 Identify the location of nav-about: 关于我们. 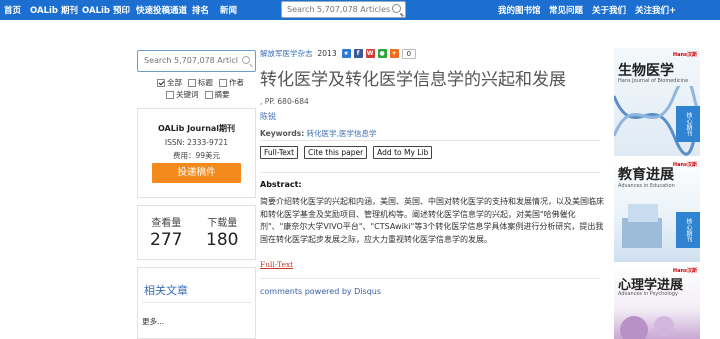
(609, 10).